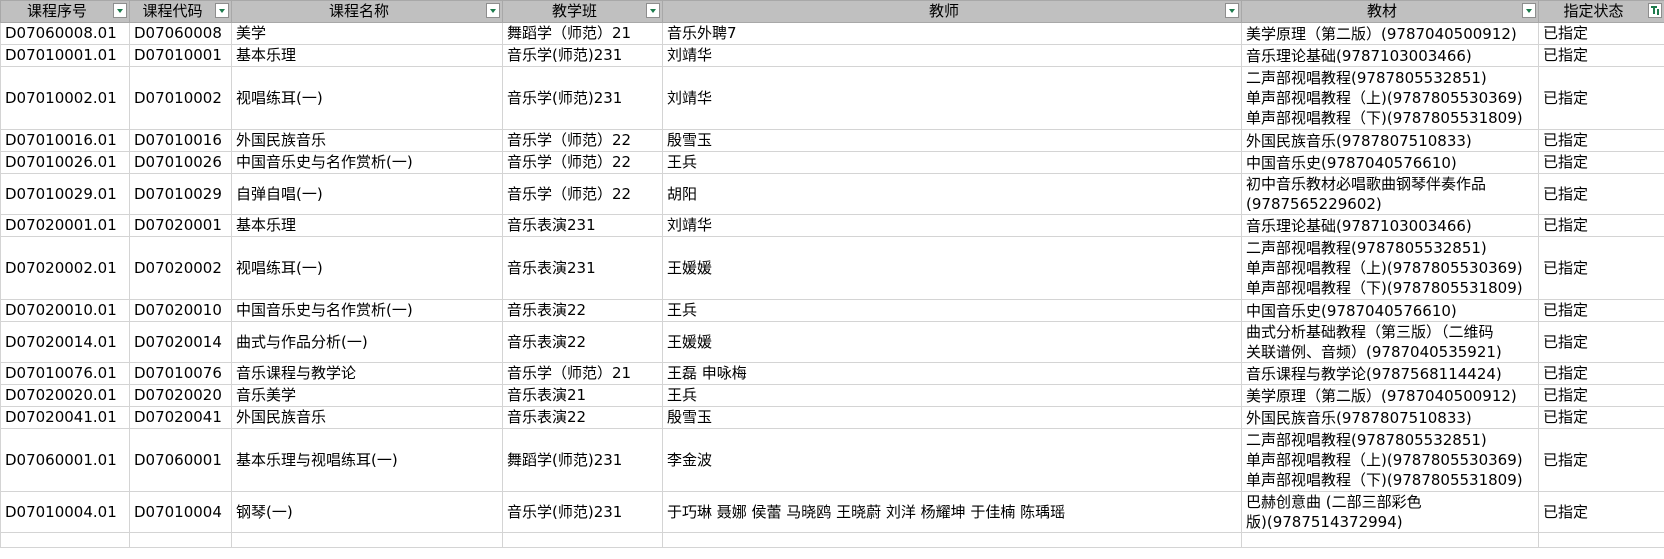  I want to click on cell-seq: D07010002.01, so click(65, 98).